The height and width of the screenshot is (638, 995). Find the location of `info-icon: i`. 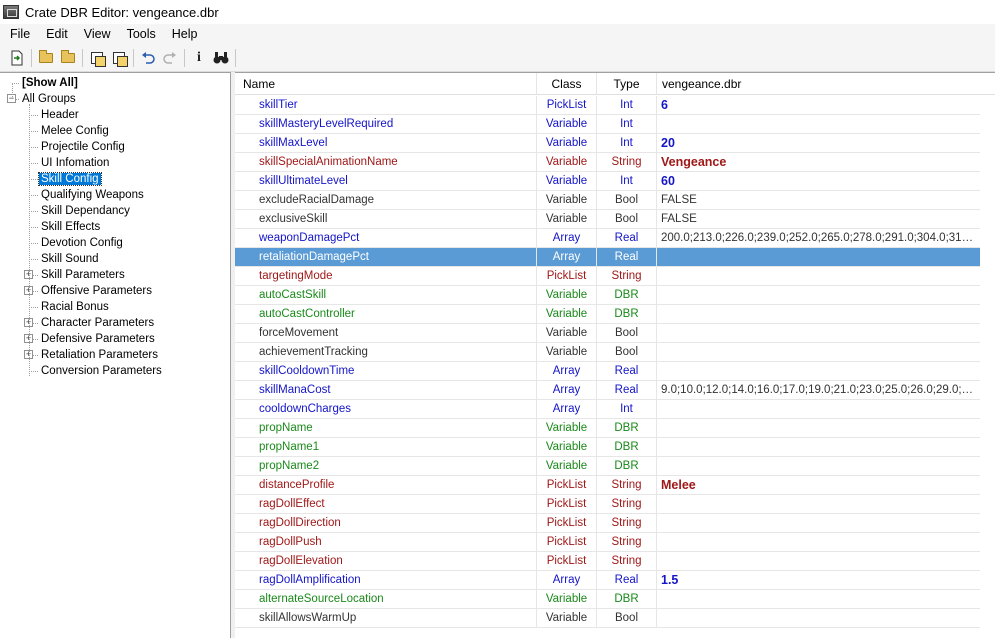

info-icon: i is located at coordinates (199, 58).